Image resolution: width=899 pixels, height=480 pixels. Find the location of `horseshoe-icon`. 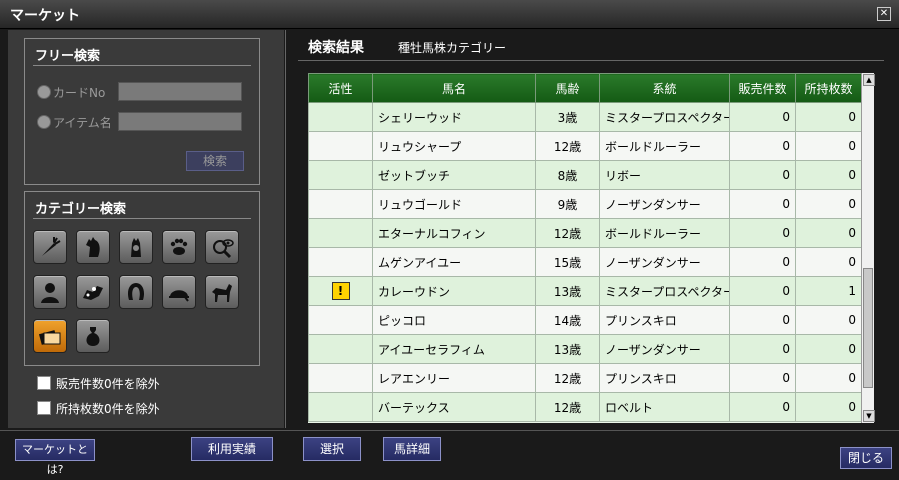

horseshoe-icon is located at coordinates (136, 292).